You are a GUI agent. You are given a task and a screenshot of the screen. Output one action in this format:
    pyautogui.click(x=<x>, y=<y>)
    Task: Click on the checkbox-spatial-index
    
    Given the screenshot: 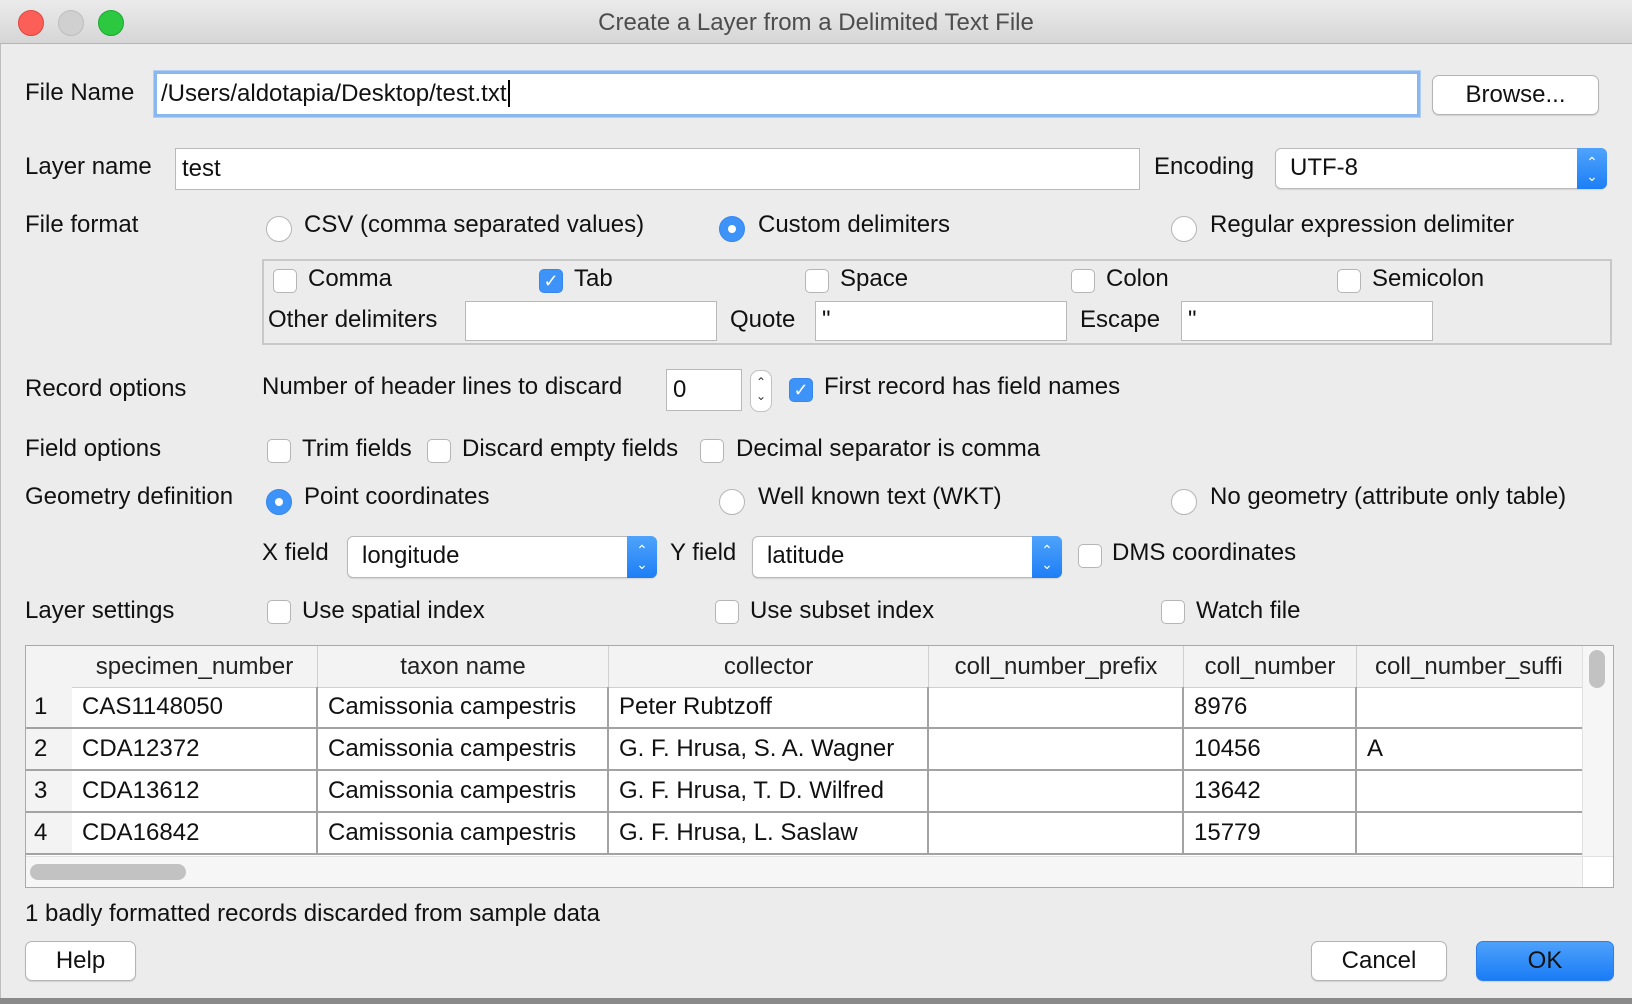 What is the action you would take?
    pyautogui.click(x=279, y=612)
    